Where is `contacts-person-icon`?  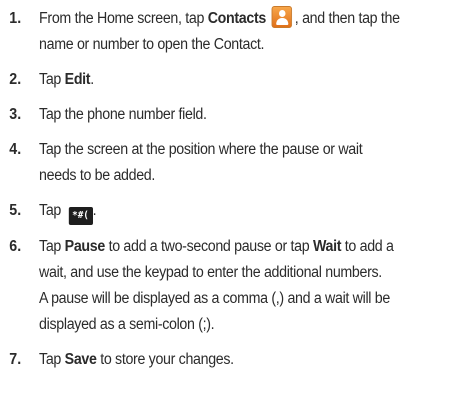
contacts-person-icon is located at coordinates (282, 17).